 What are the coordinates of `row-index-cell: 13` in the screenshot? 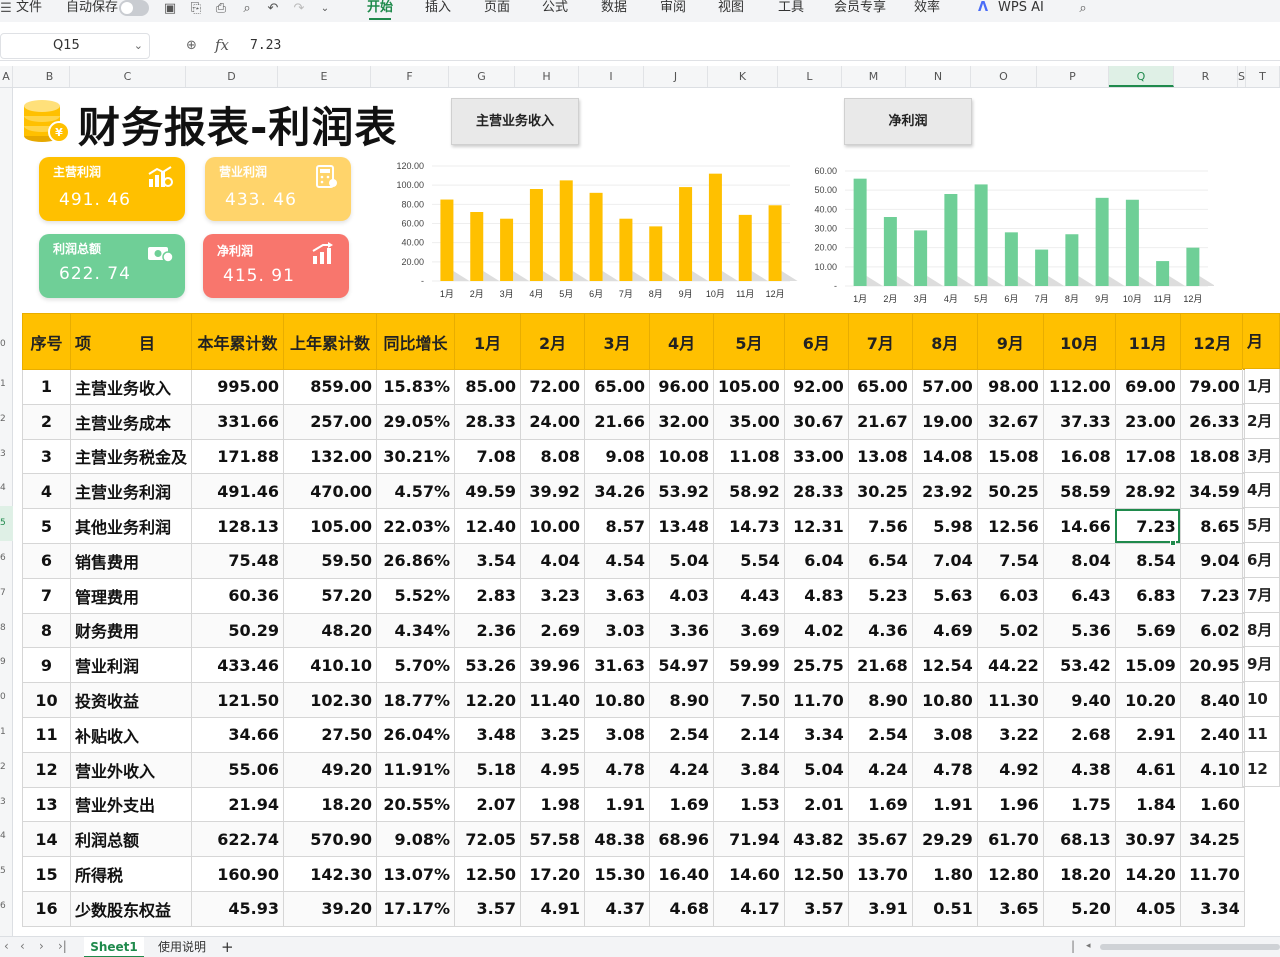 It's located at (46, 804).